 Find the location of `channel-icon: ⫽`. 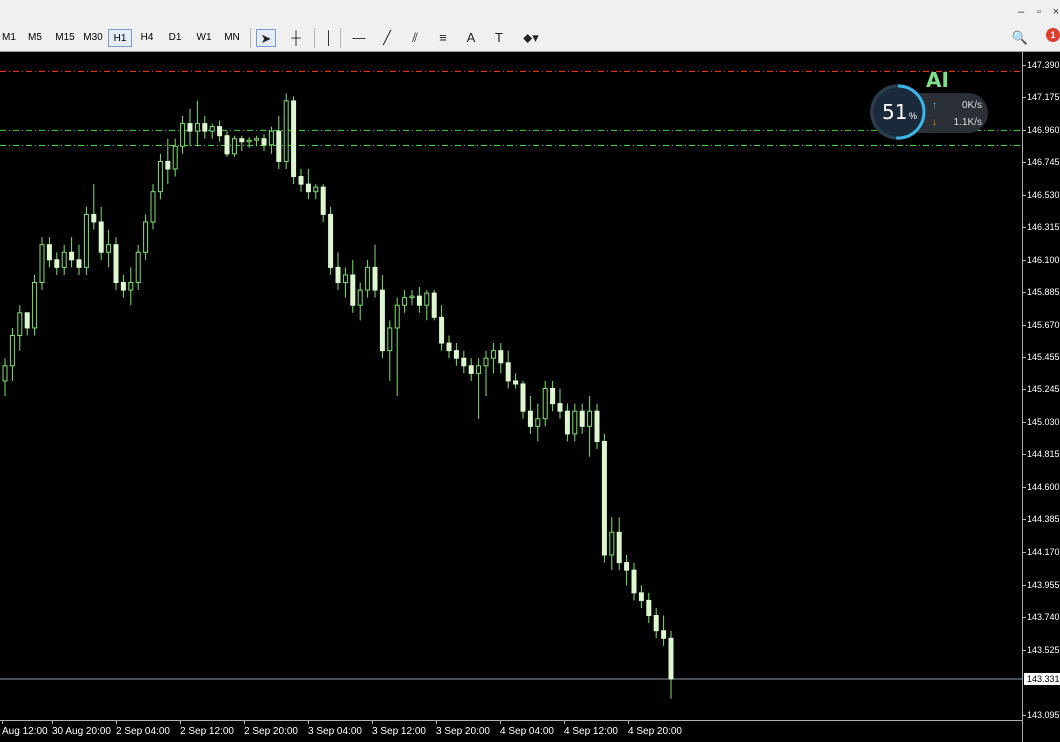

channel-icon: ⫽ is located at coordinates (415, 38).